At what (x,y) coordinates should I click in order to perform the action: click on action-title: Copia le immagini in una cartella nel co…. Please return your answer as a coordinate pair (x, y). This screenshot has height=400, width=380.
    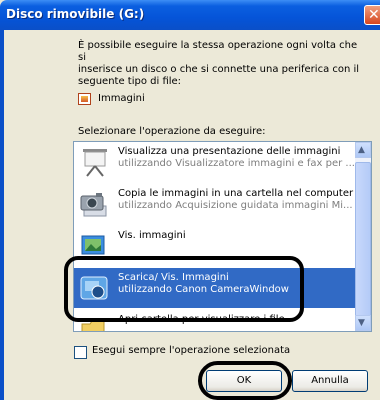
    Looking at the image, I should click on (236, 193).